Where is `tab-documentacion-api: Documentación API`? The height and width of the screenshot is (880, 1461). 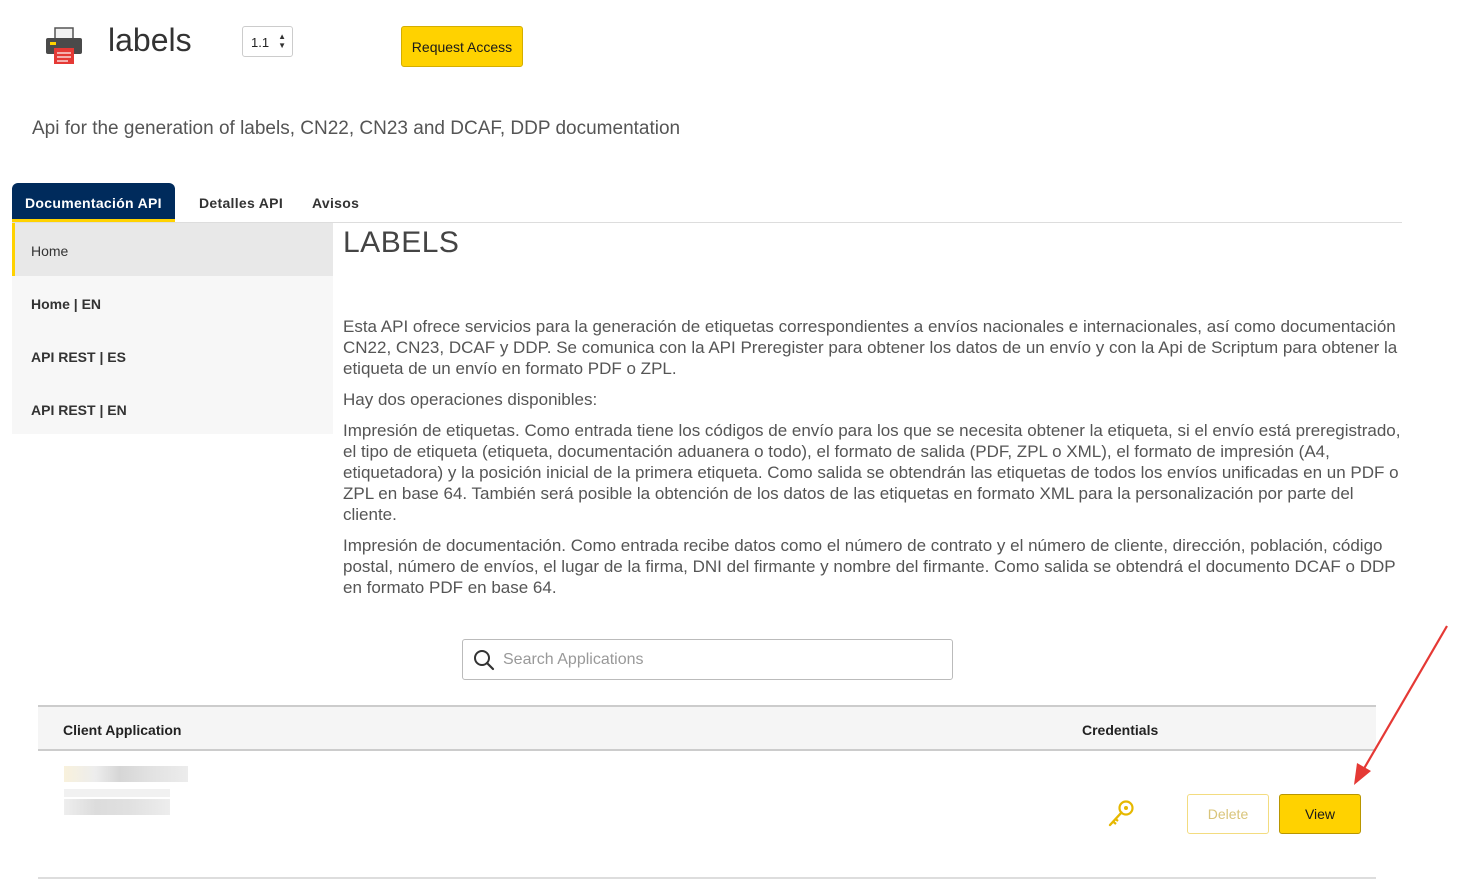
tab-documentacion-api: Documentación API is located at coordinates (93, 202).